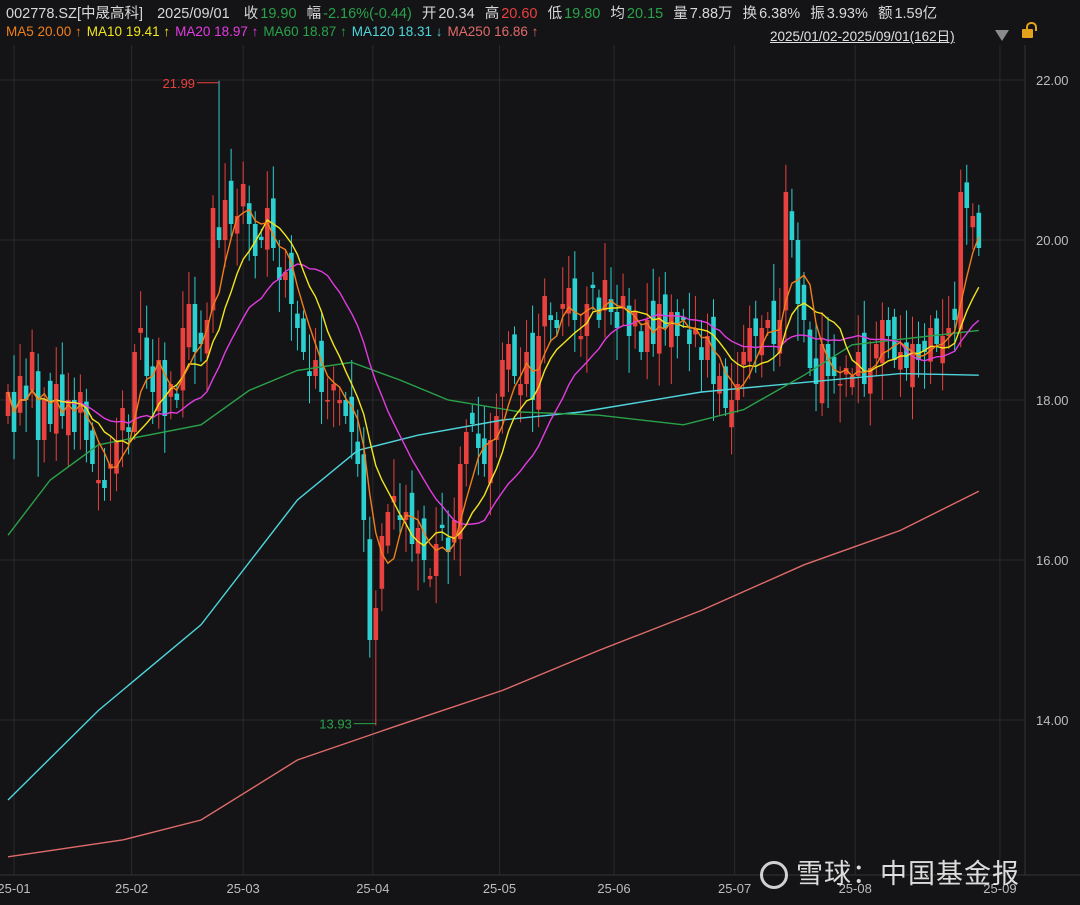  I want to click on watermark-text: 雪球：中国基金报, so click(908, 874).